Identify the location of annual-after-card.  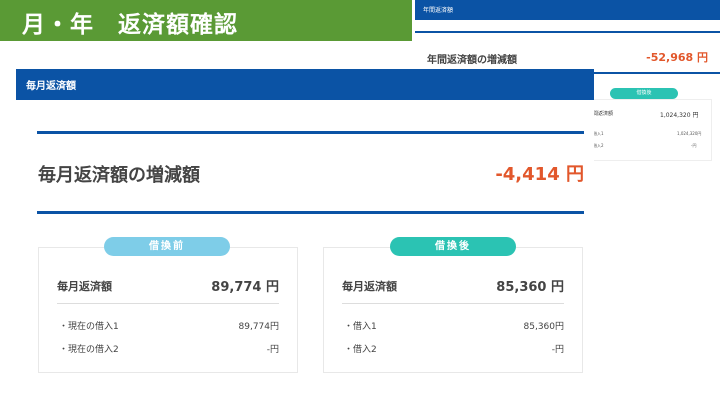
(650, 130).